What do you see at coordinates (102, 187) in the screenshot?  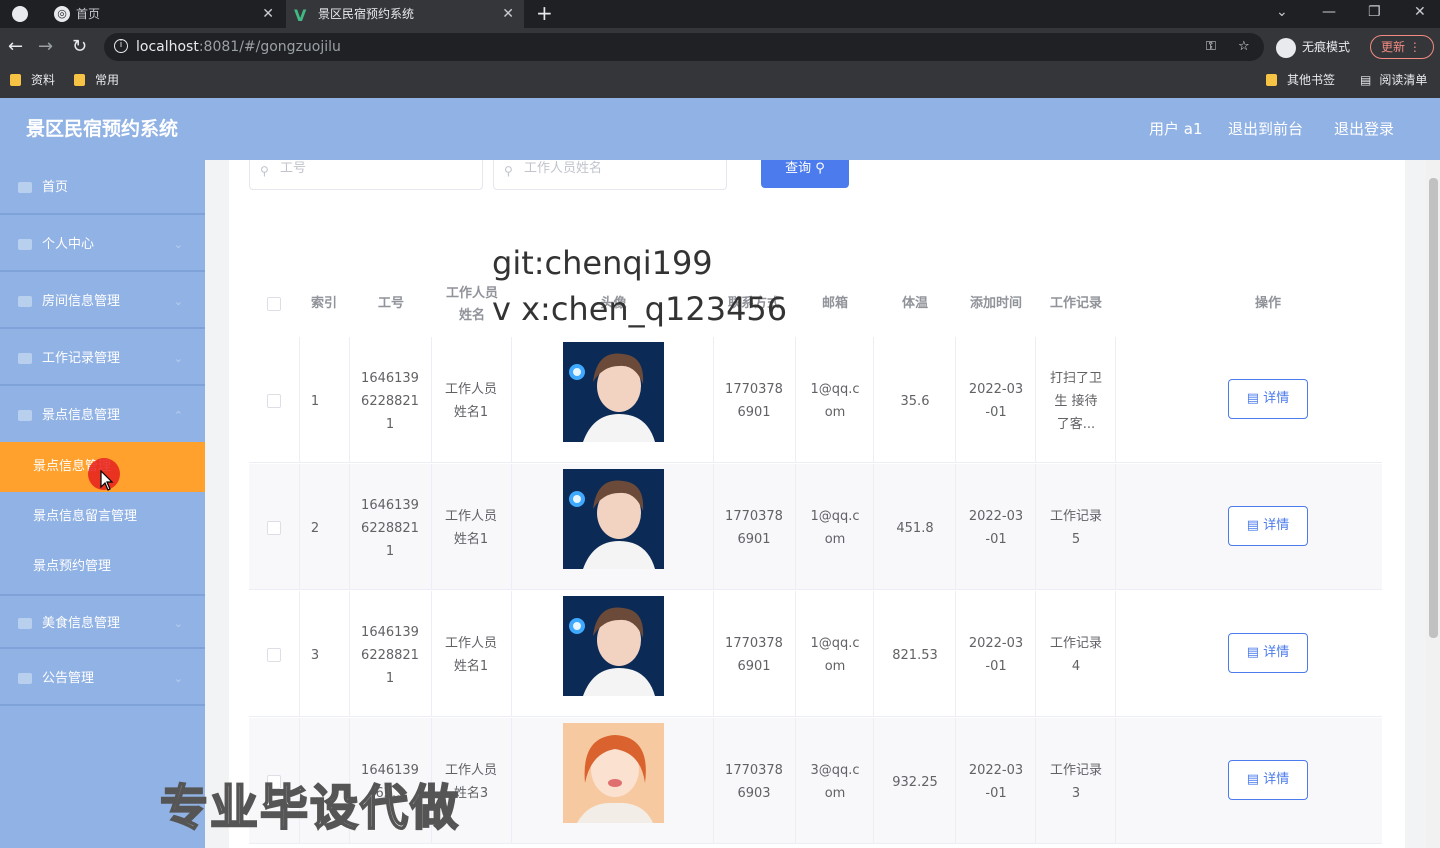 I see `sidebar-item-home: 首页` at bounding box center [102, 187].